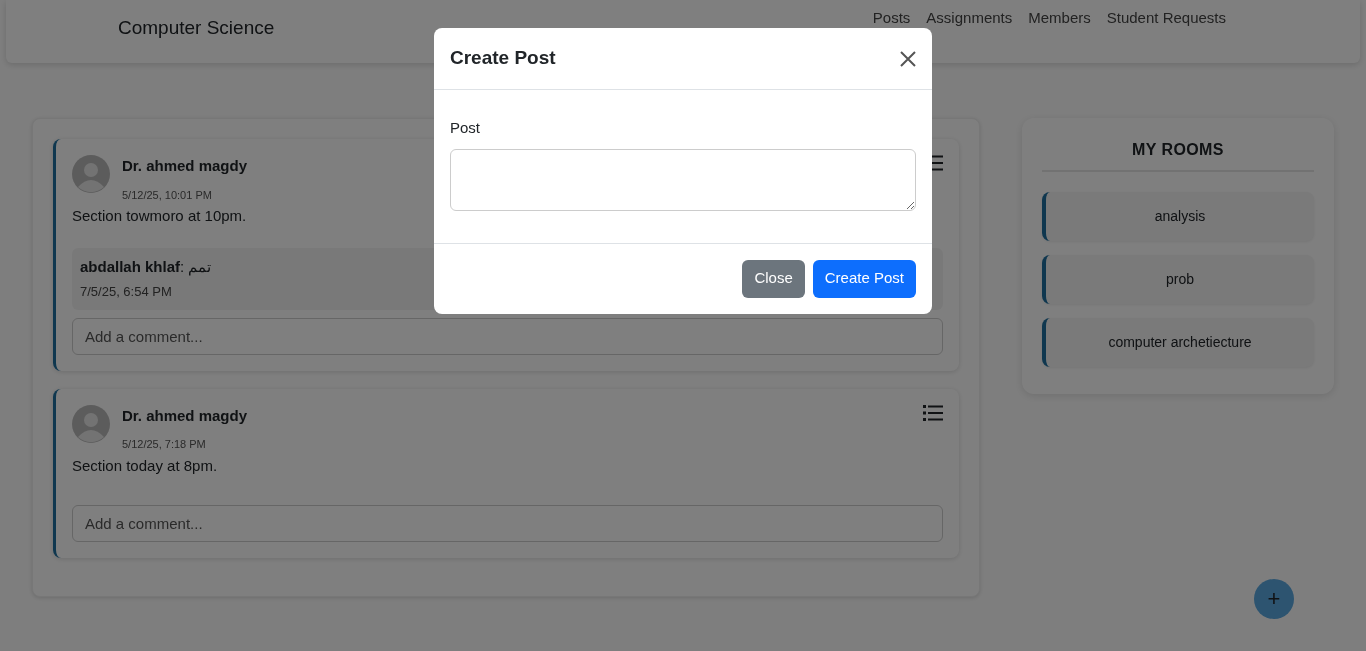 The width and height of the screenshot is (1366, 651). Describe the element at coordinates (167, 195) in the screenshot. I see `post-time: 5/12/25, 10:01 PM` at that location.